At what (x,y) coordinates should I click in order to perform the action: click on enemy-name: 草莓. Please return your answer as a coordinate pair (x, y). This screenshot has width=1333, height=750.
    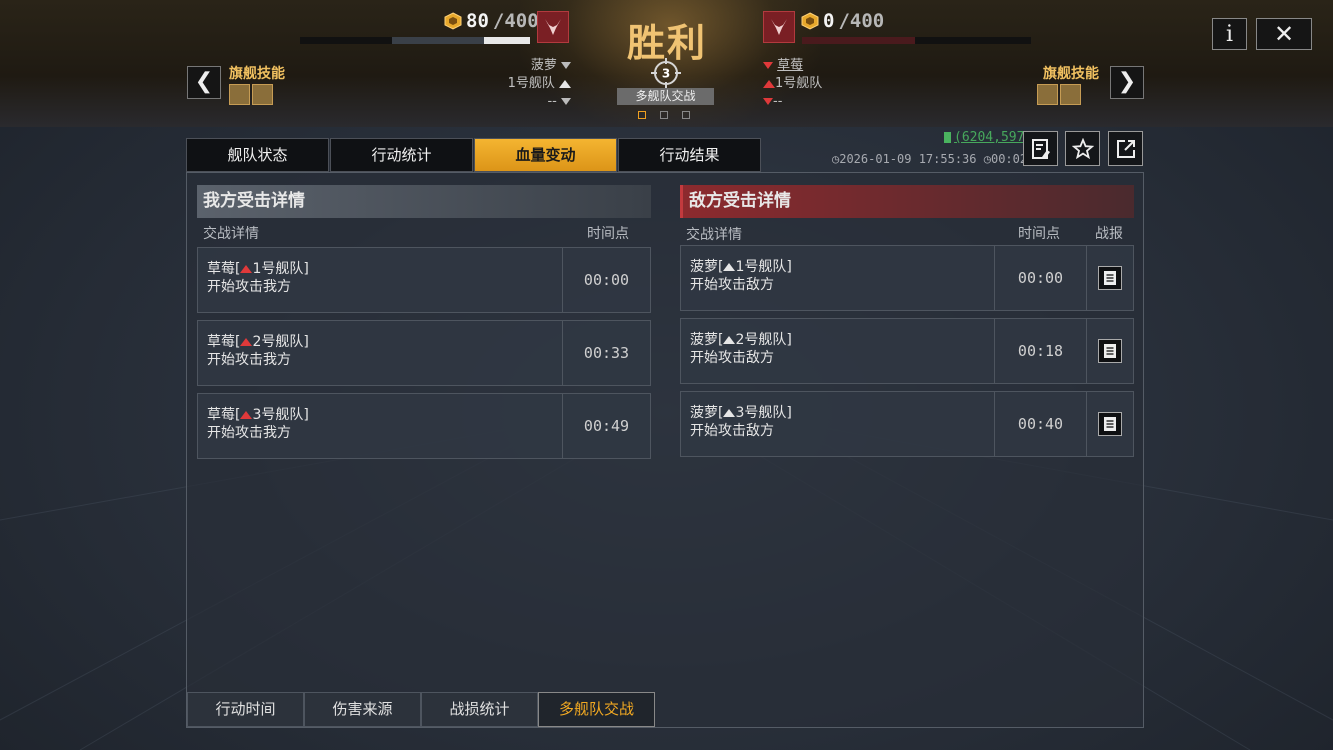
    Looking at the image, I should click on (790, 65).